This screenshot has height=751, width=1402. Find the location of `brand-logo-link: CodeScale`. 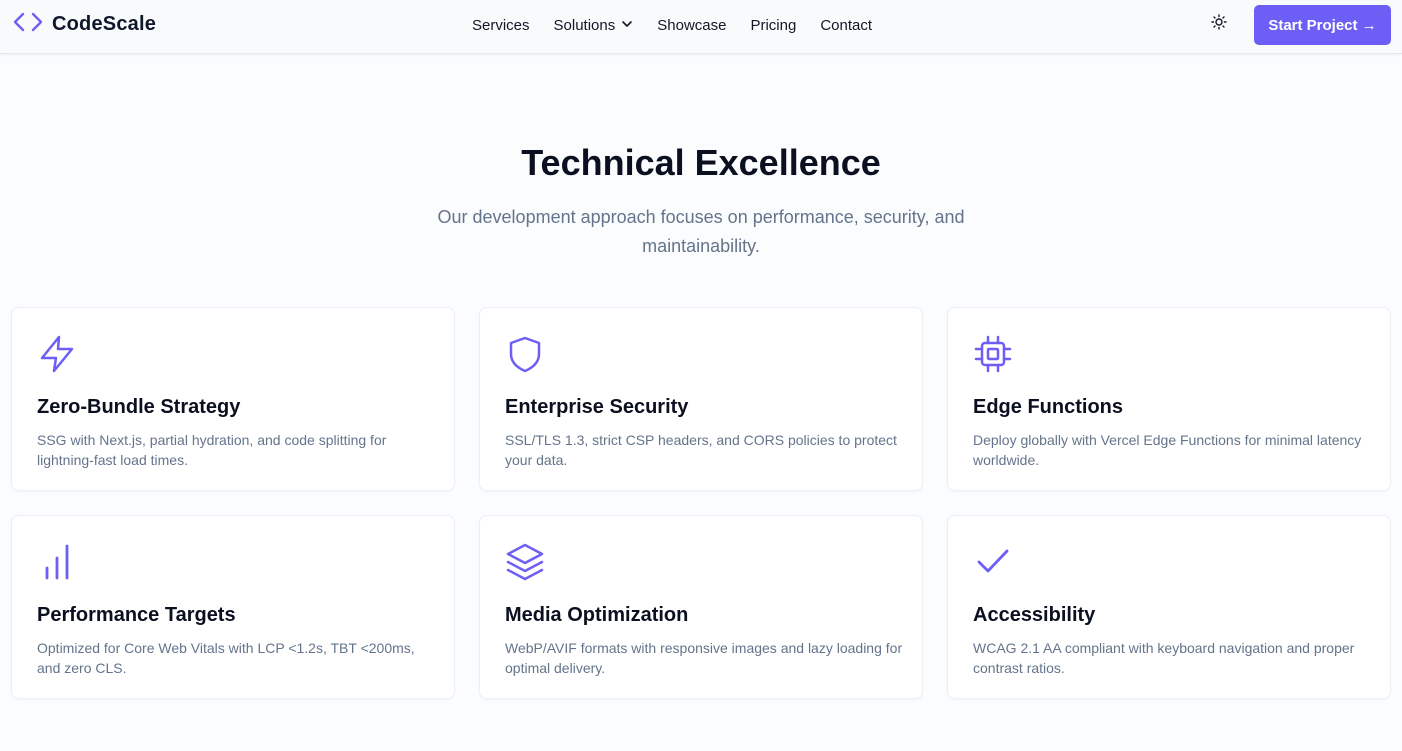

brand-logo-link: CodeScale is located at coordinates (84, 24).